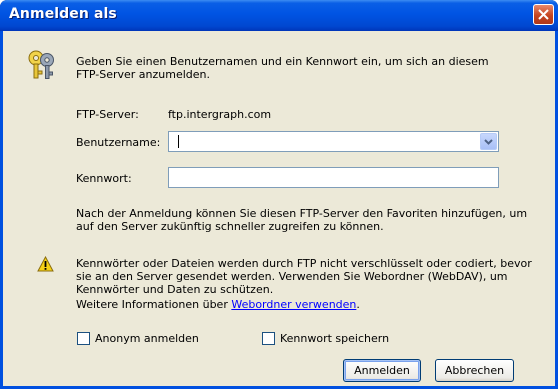  Describe the element at coordinates (154, 304) in the screenshot. I see `more-info-prefix: Weitere Informationen über` at that location.